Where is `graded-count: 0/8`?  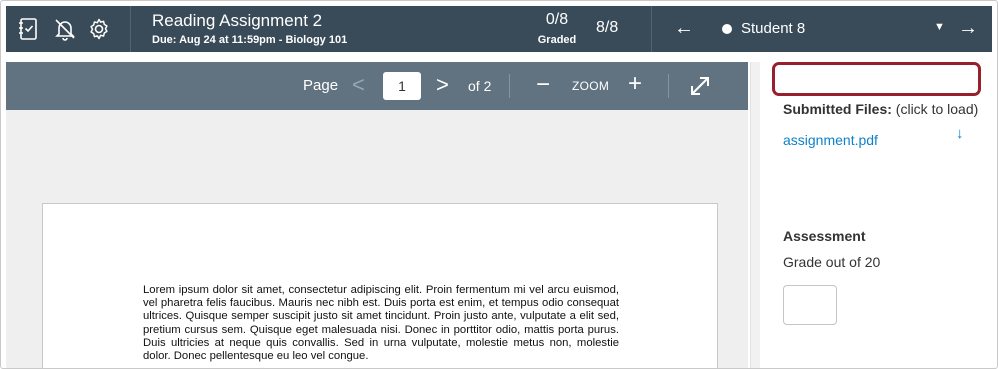 graded-count: 0/8 is located at coordinates (557, 19).